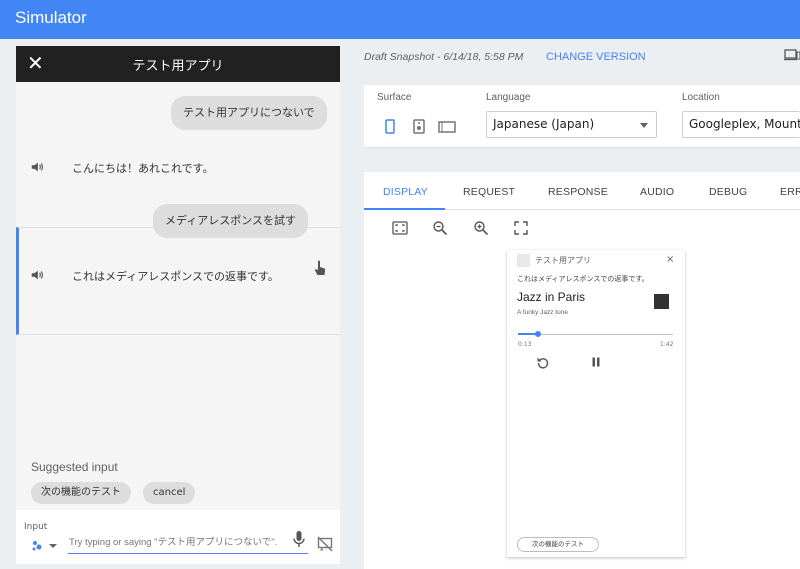 Image resolution: width=800 pixels, height=569 pixels. What do you see at coordinates (542, 312) in the screenshot?
I see `media-description: A funky Jazz tune` at bounding box center [542, 312].